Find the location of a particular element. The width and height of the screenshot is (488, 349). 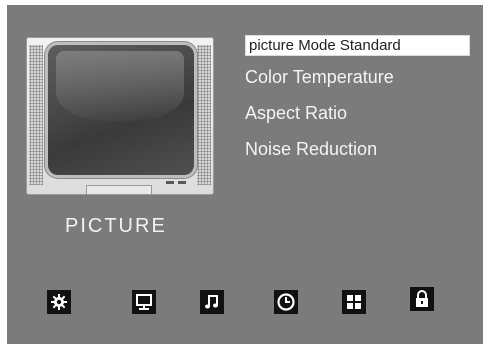

tv-speaker-right is located at coordinates (204, 115).